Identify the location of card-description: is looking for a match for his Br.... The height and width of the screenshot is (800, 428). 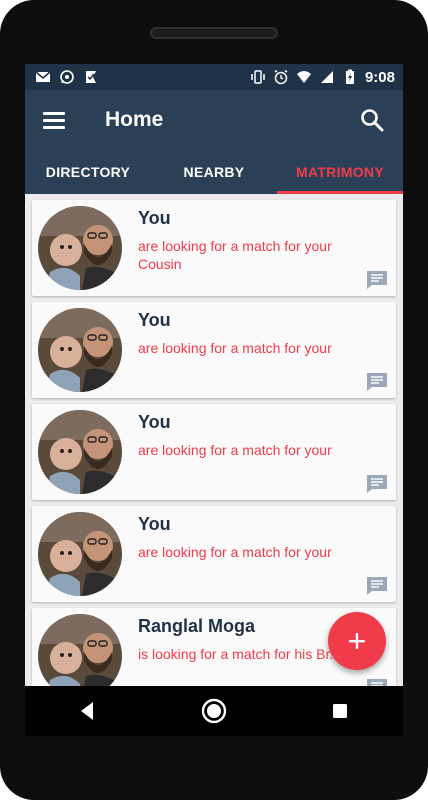
(240, 654).